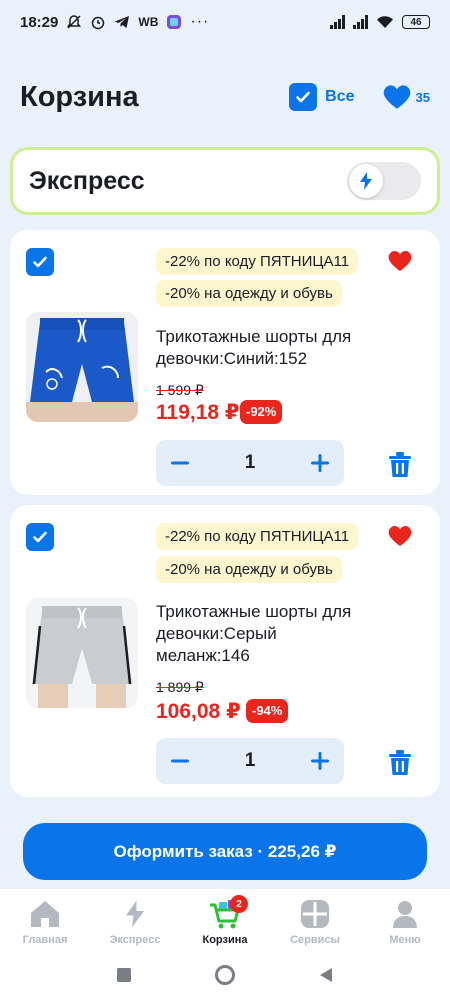 This screenshot has height=1000, width=450. I want to click on blue-shorts-image, so click(82, 367).